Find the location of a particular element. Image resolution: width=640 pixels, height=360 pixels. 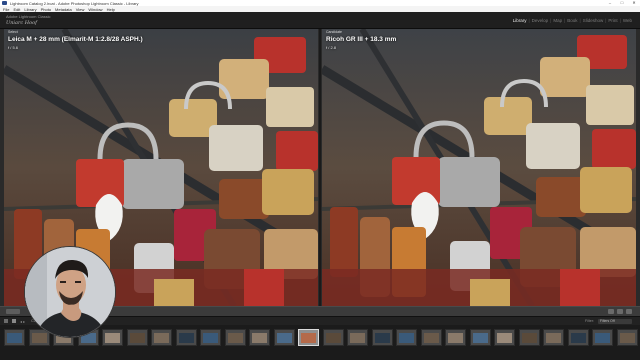

menu-window: Window is located at coordinates (95, 9).